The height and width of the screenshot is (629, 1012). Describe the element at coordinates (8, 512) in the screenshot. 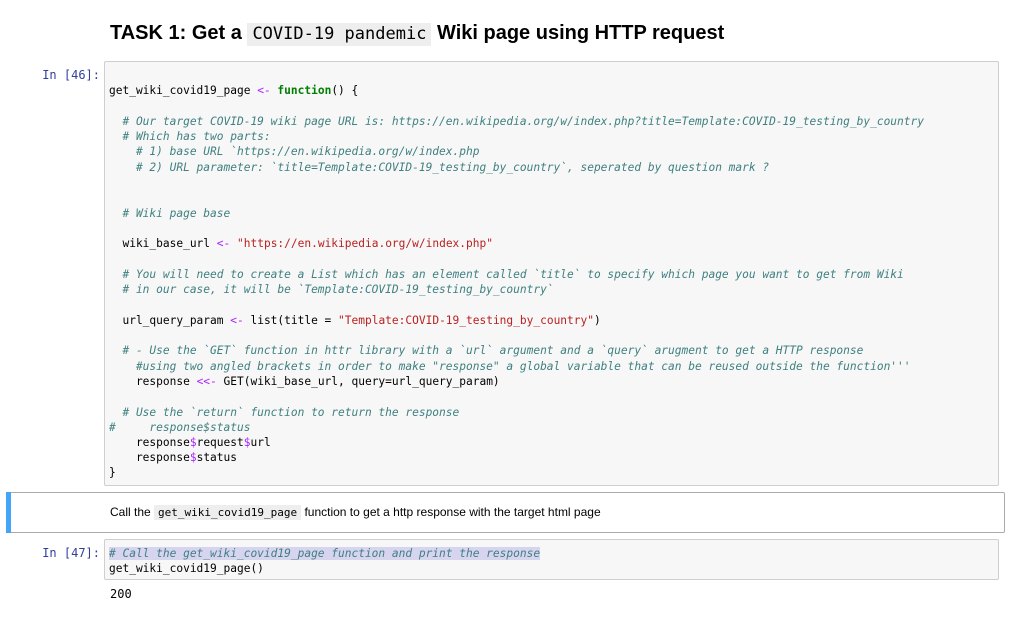

I see `selected-cell-indicator` at that location.